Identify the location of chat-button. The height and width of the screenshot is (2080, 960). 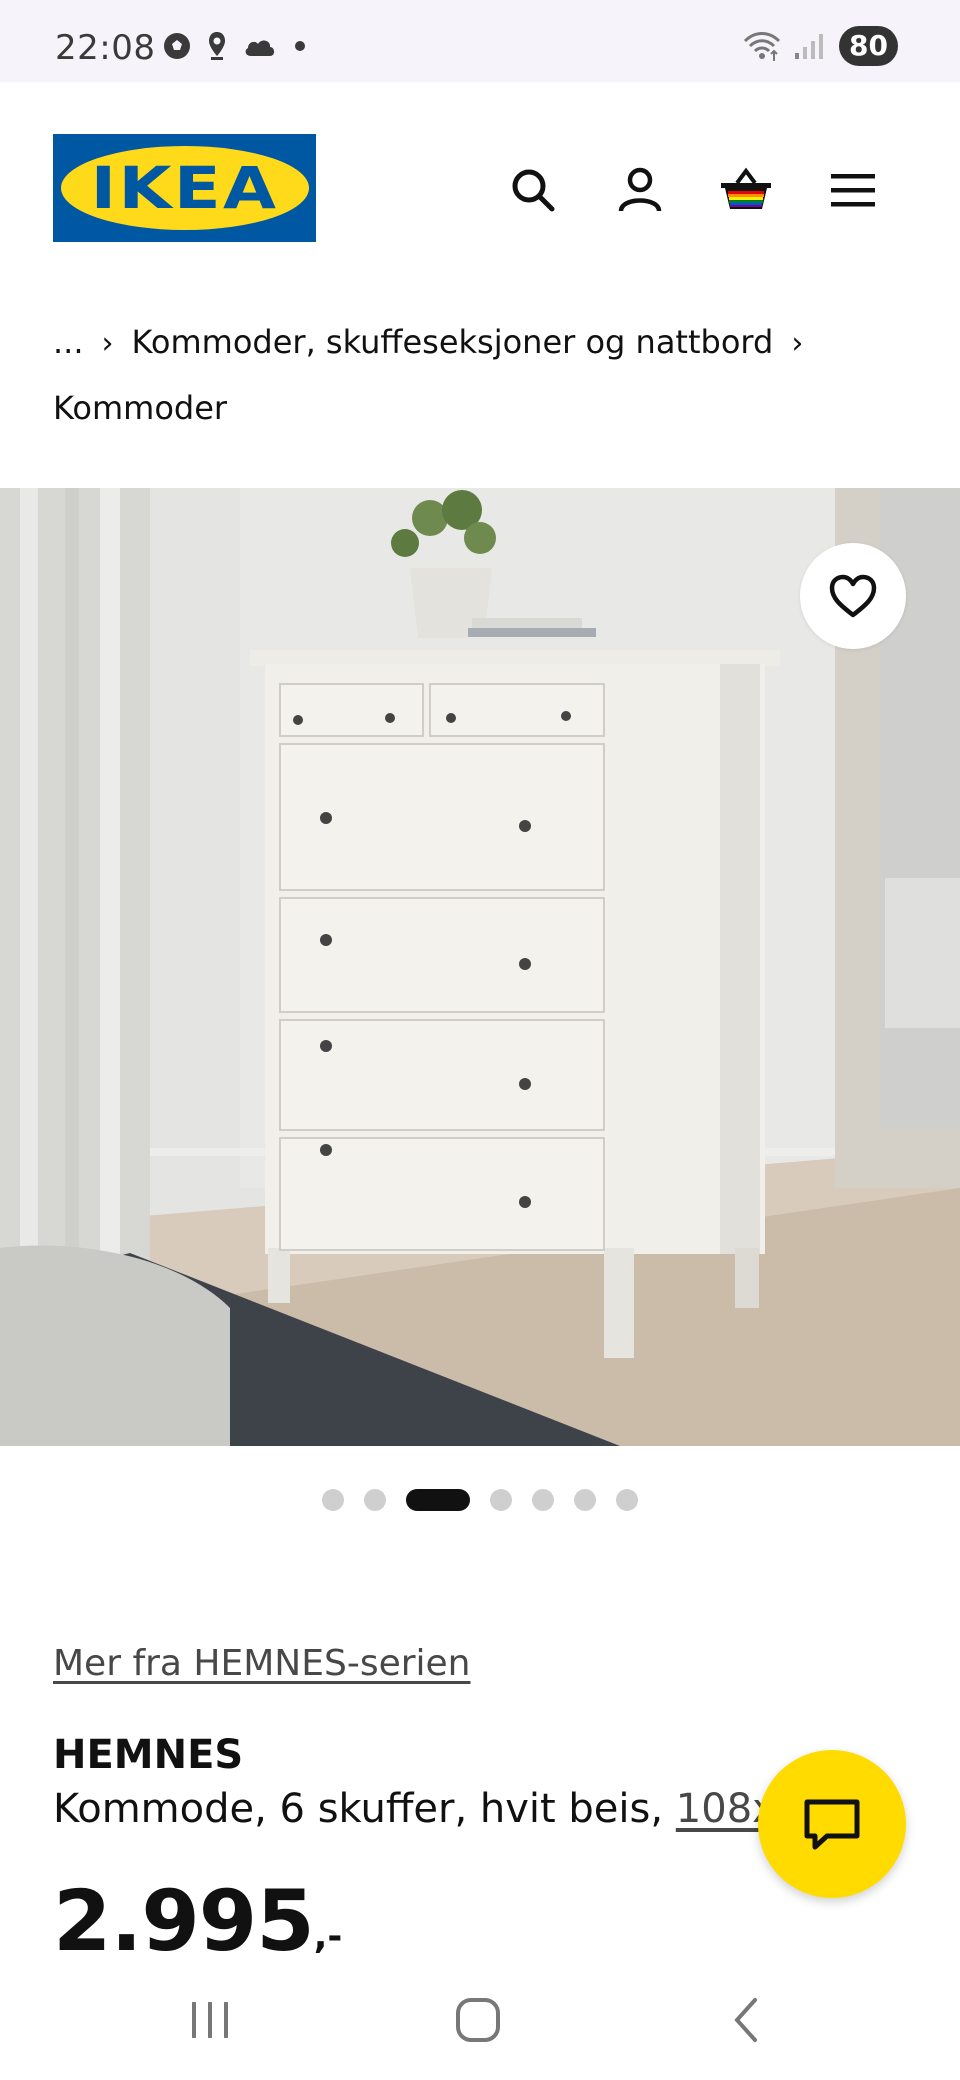
(832, 1824).